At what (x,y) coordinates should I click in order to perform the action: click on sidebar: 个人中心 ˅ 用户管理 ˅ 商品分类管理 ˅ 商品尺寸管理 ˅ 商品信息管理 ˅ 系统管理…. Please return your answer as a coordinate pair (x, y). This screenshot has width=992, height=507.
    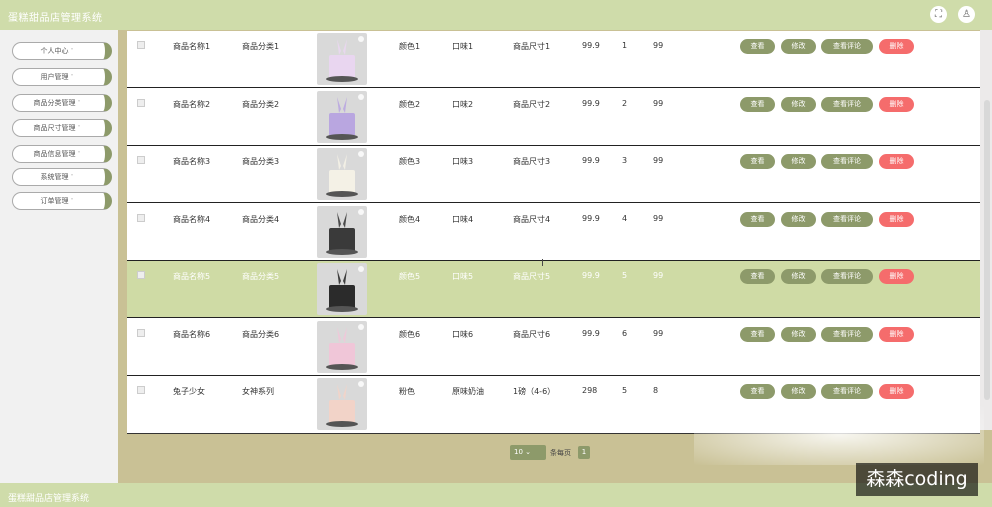
    Looking at the image, I should click on (59, 256).